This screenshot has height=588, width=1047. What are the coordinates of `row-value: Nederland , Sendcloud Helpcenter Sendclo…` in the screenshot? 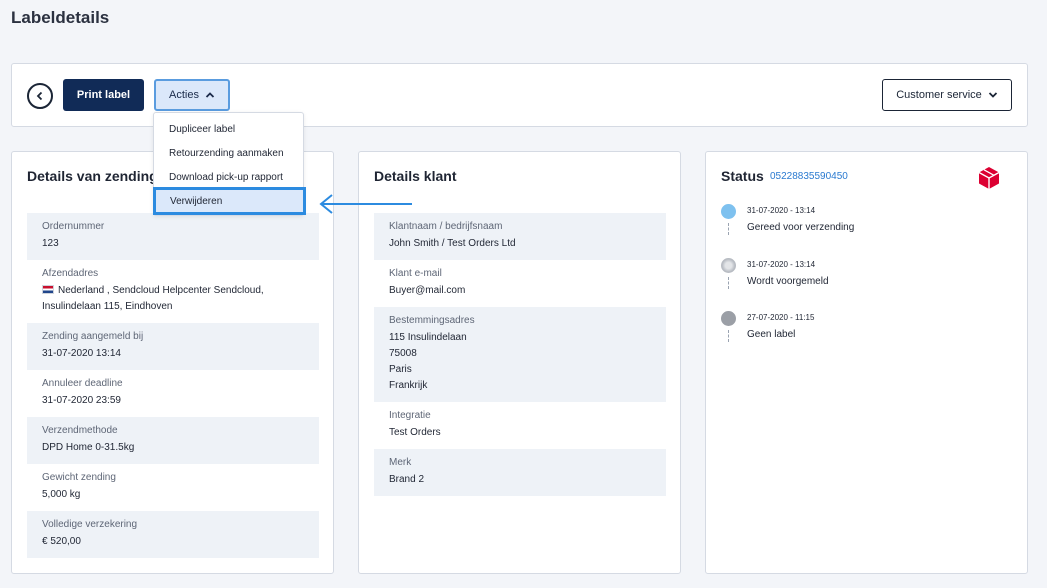 It's located at (161, 290).